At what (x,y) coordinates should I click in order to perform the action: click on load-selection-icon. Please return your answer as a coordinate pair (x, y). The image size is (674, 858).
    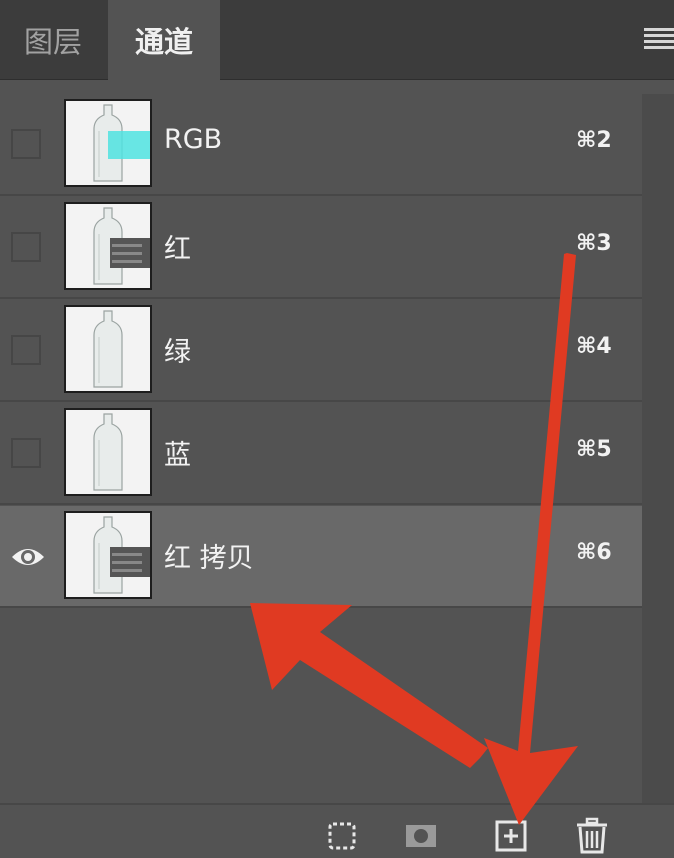
    Looking at the image, I should click on (342, 836).